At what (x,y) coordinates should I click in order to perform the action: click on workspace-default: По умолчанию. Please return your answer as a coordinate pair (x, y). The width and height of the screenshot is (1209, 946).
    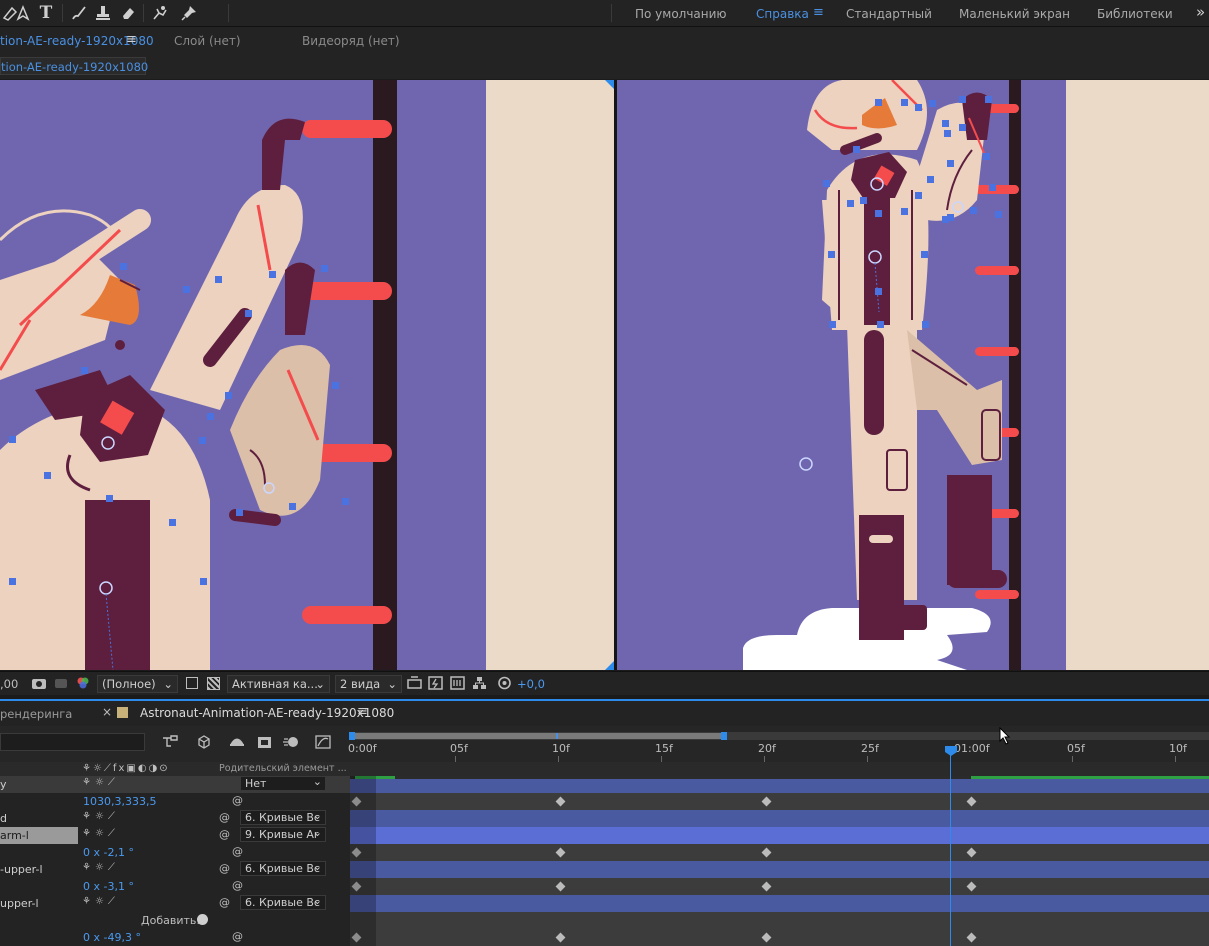
    Looking at the image, I should click on (681, 14).